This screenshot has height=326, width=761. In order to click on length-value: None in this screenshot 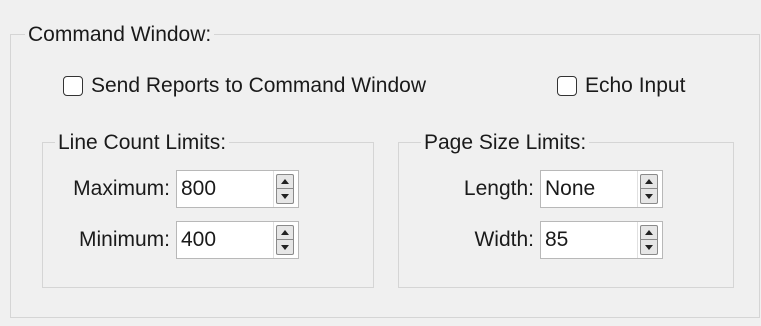, I will do `click(589, 189)`.